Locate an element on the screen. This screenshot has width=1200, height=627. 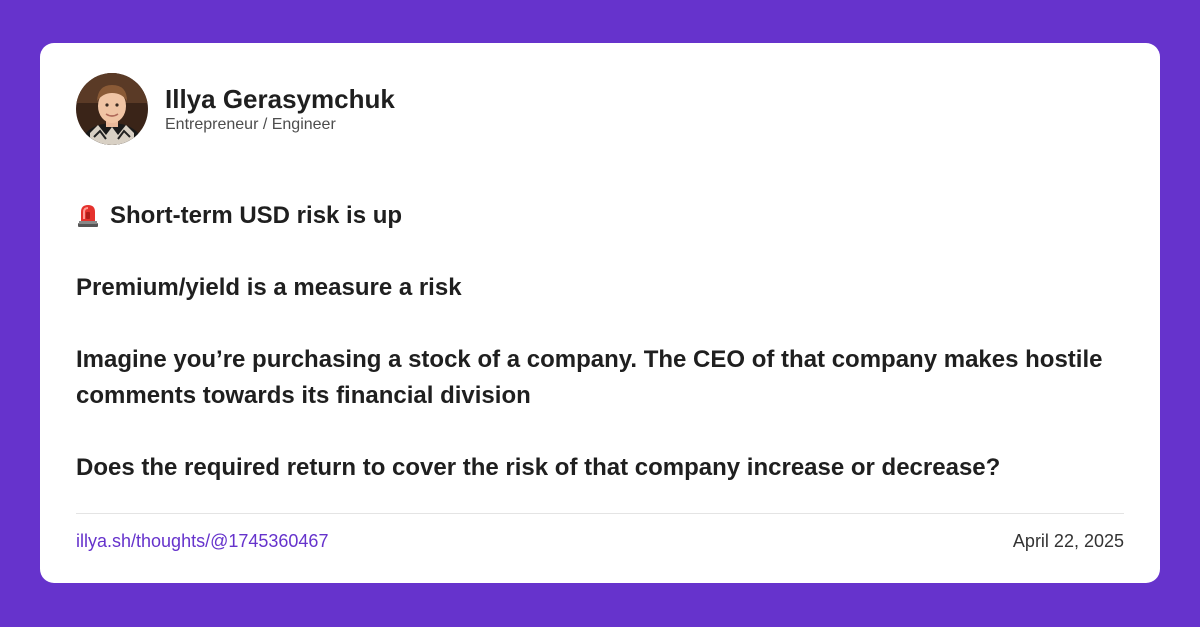
paragraph-1: Premium/yield is a measure a risk is located at coordinates (269, 287).